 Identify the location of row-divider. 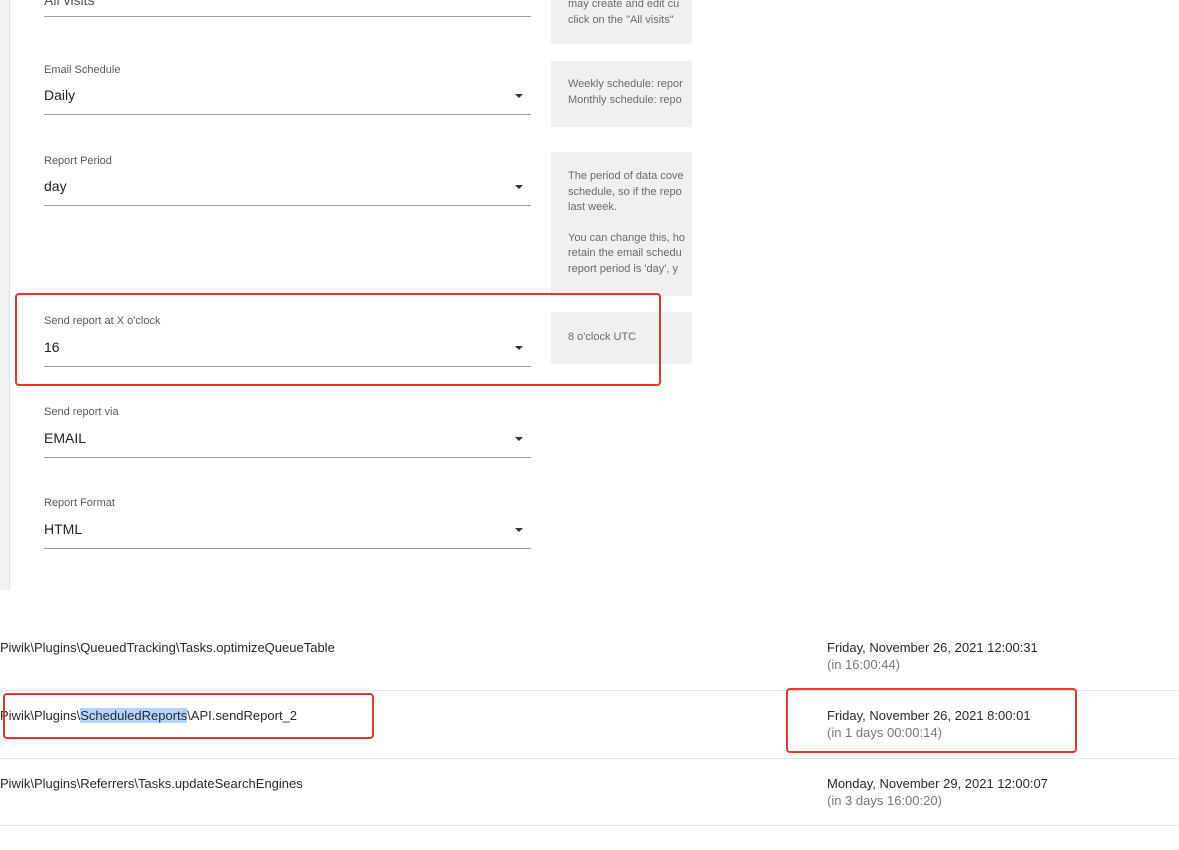
(589, 825).